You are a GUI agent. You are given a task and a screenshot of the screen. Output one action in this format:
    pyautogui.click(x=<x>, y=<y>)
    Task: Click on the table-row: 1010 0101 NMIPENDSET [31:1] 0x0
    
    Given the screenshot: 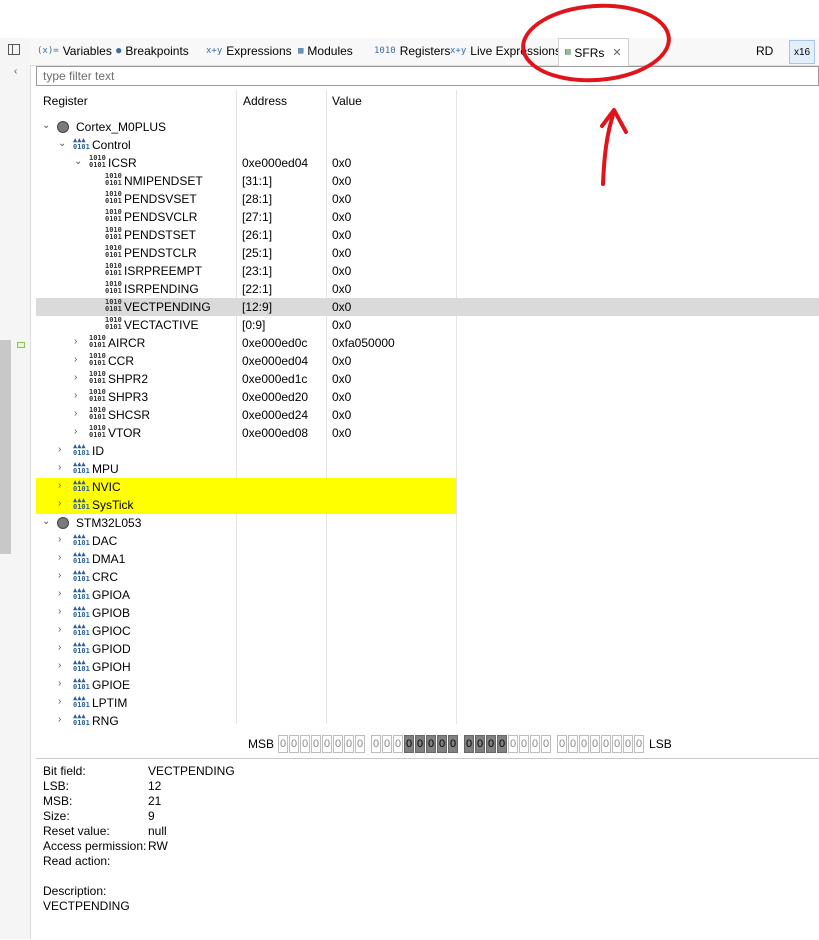 What is the action you would take?
    pyautogui.click(x=427, y=181)
    